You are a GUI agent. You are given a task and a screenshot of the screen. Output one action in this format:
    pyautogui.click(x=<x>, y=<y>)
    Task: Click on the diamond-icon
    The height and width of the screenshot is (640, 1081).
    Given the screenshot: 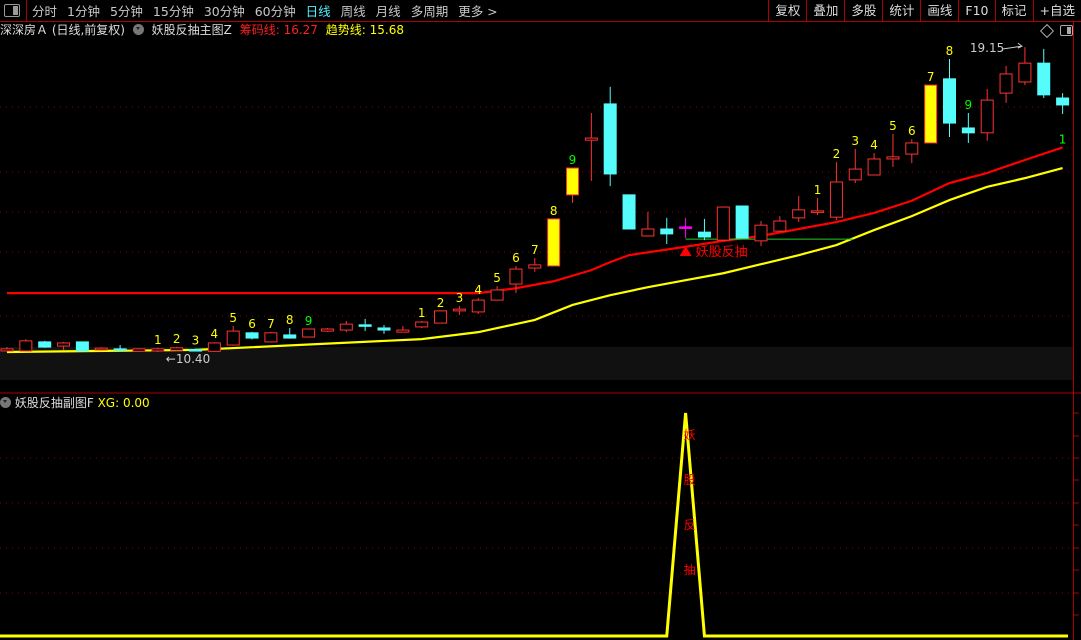 What is the action you would take?
    pyautogui.click(x=1047, y=30)
    